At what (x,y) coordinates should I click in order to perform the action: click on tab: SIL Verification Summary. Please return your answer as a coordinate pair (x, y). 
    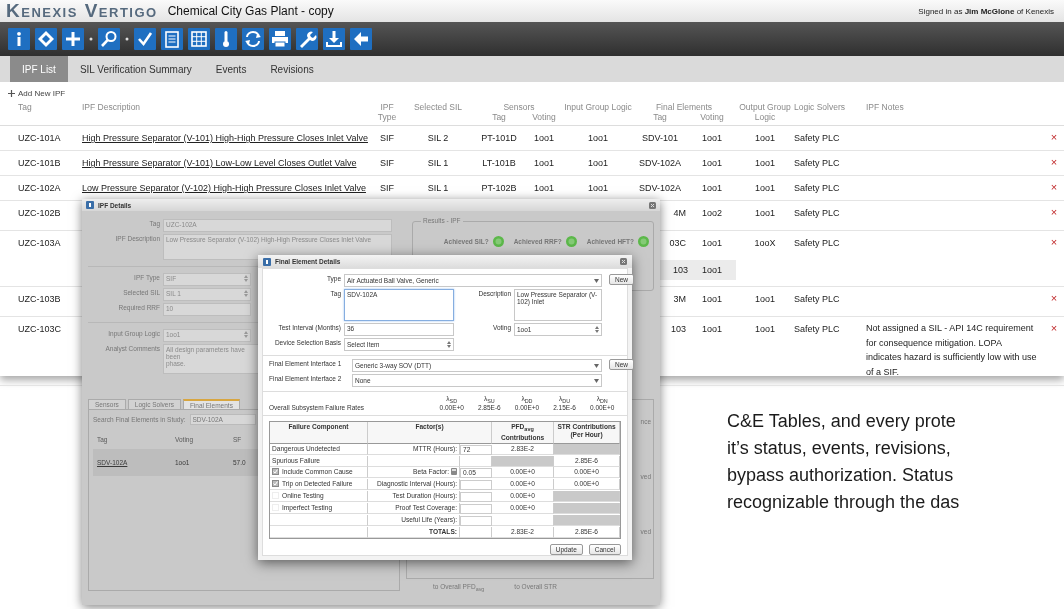
    Looking at the image, I should click on (135, 69).